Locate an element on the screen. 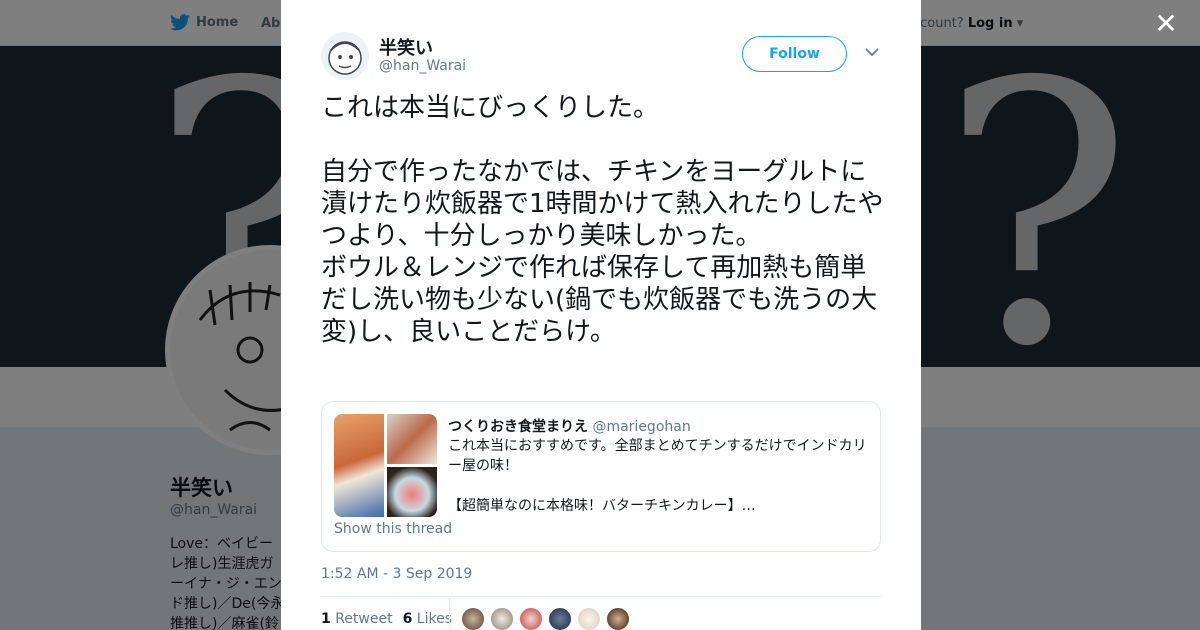  user-name: 半笑い is located at coordinates (406, 47).